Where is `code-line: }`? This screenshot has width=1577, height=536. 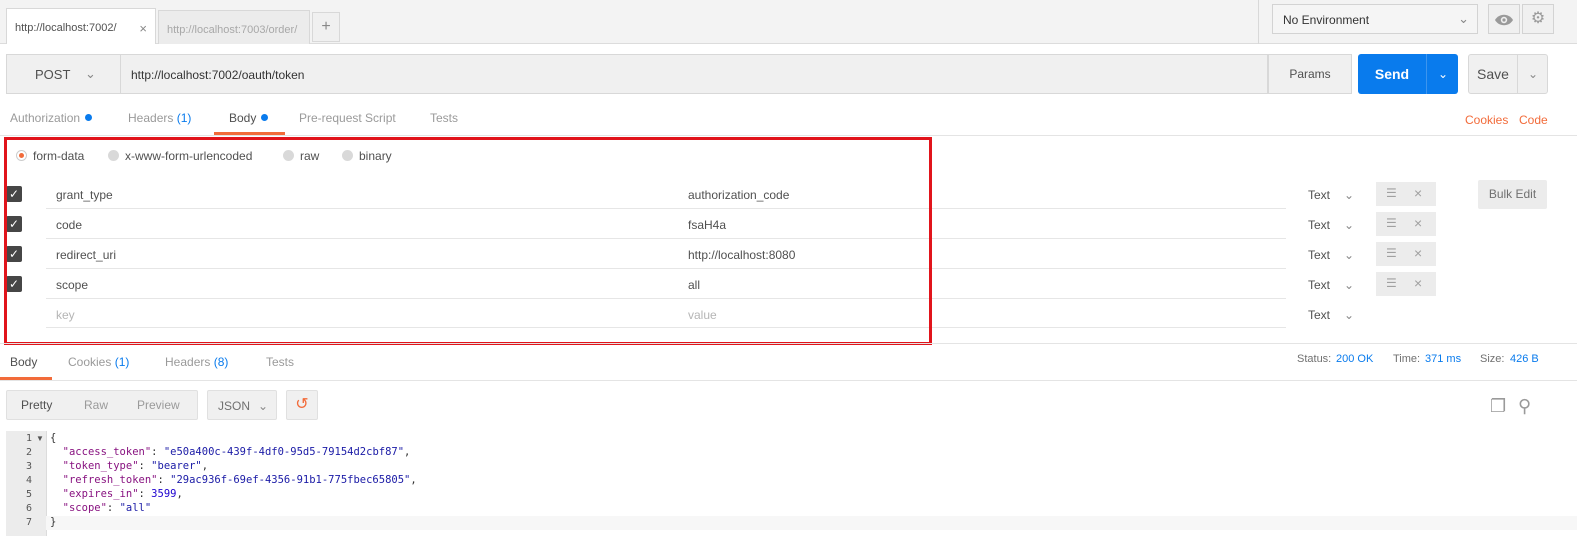
code-line: } is located at coordinates (53, 522).